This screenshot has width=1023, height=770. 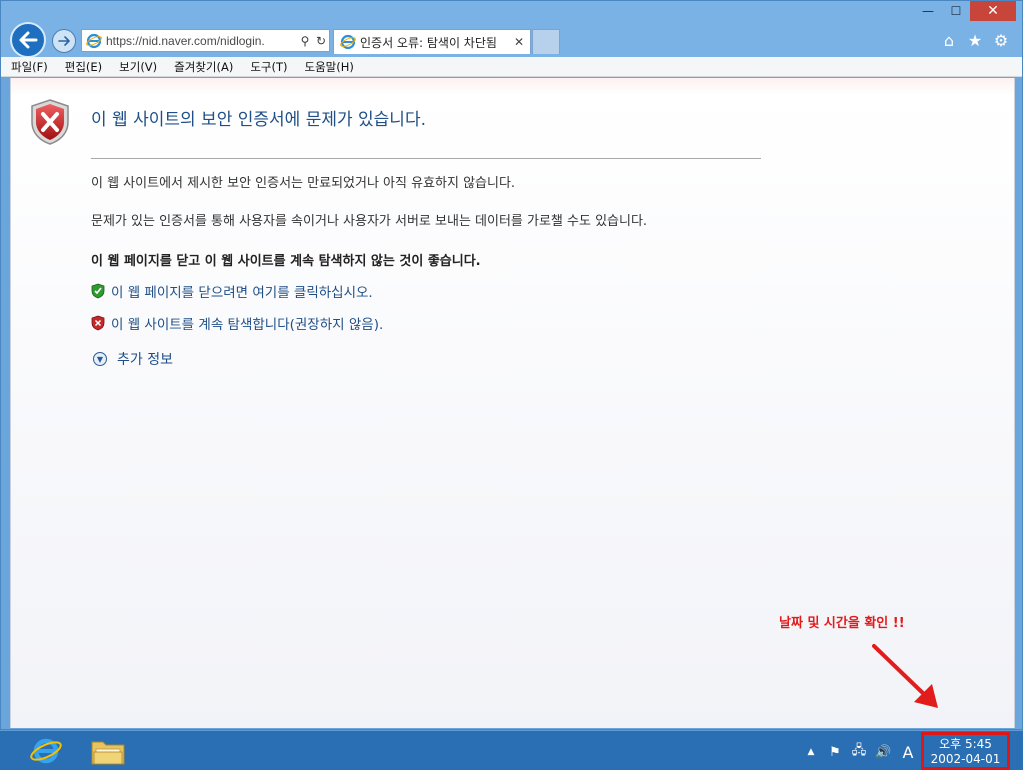 I want to click on favorites-star-icon: ★, so click(x=975, y=40).